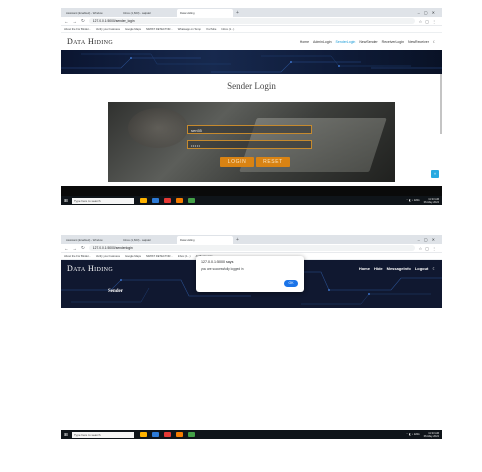  I want to click on url-field: 127.0.0.1:5000/senderlogin, so click(251, 248).